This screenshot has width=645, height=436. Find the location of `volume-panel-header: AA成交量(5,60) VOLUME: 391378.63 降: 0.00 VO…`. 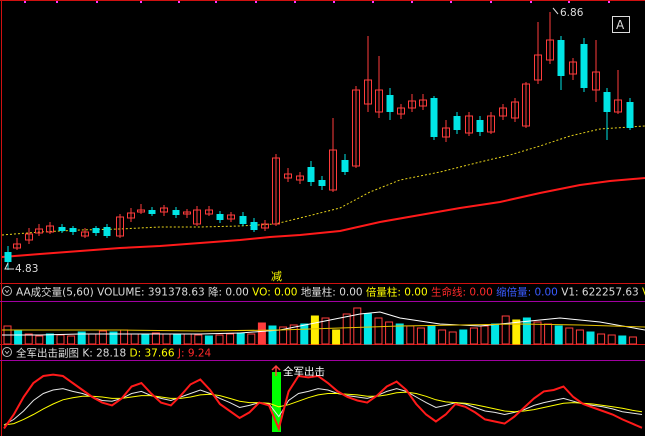

volume-panel-header: AA成交量(5,60) VOLUME: 391378.63 降: 0.00 VO… is located at coordinates (323, 292).